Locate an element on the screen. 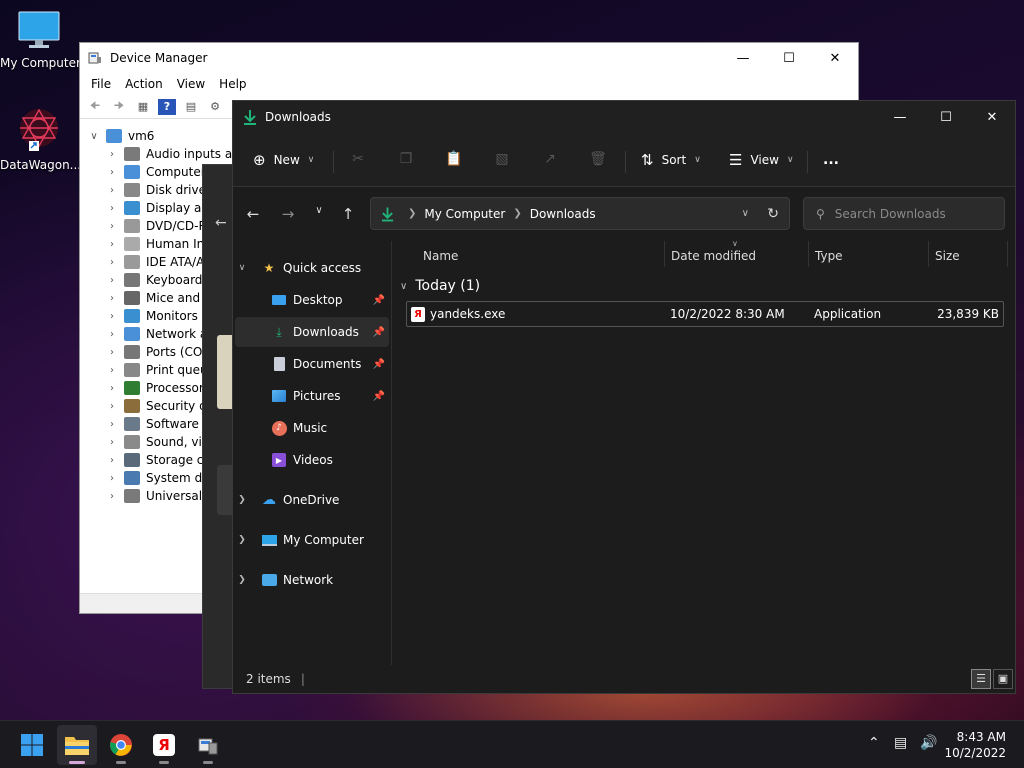  search-box: ⚲ is located at coordinates (904, 213).